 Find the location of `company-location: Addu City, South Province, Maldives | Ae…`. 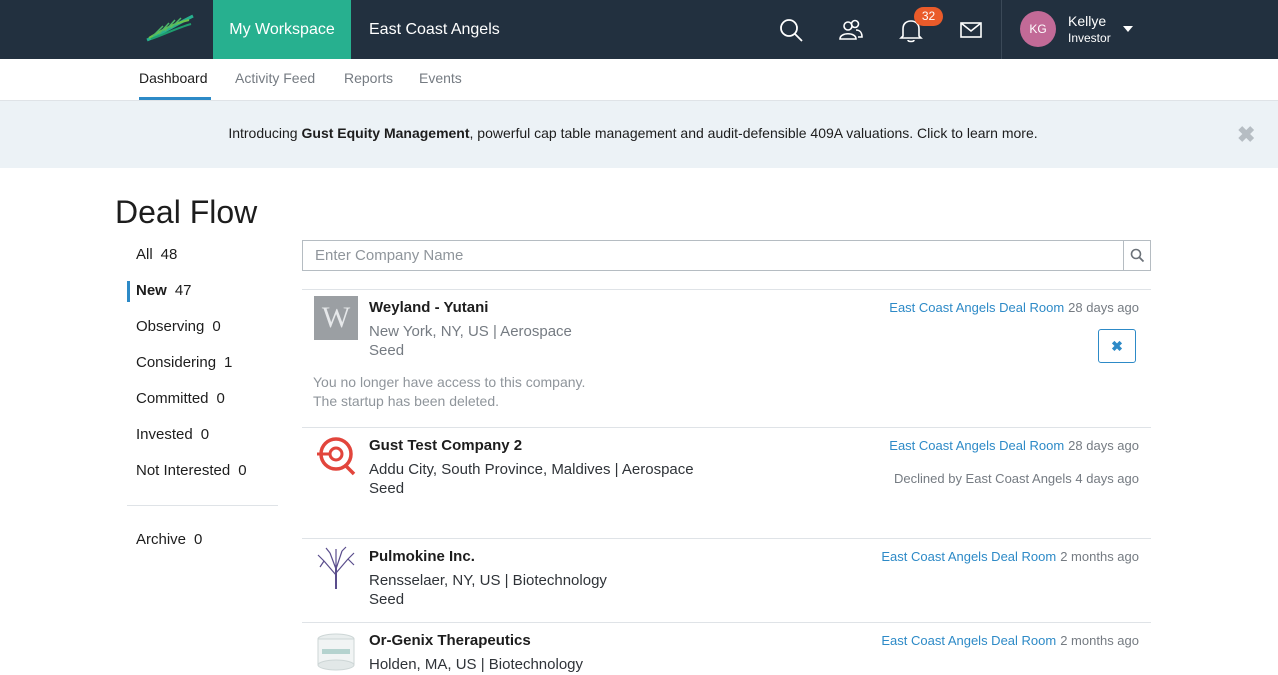

company-location: Addu City, South Province, Maldives | Ae… is located at coordinates (531, 469).